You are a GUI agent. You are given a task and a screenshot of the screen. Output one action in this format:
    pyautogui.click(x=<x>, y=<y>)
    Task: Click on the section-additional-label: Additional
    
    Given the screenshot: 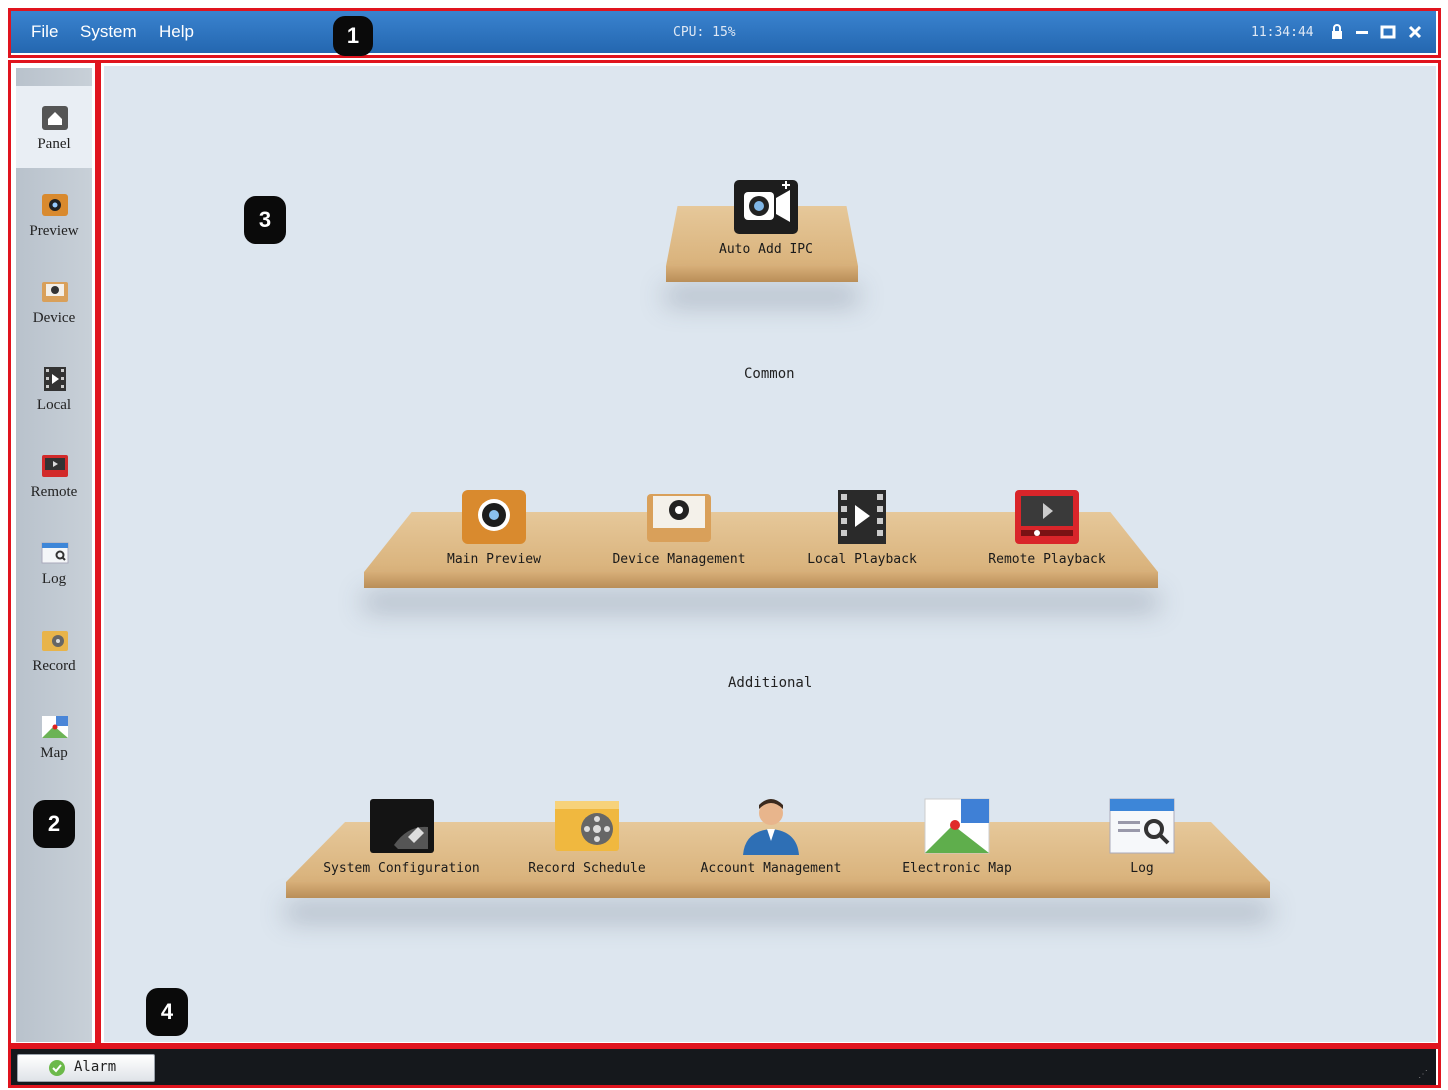 What is the action you would take?
    pyautogui.click(x=770, y=683)
    